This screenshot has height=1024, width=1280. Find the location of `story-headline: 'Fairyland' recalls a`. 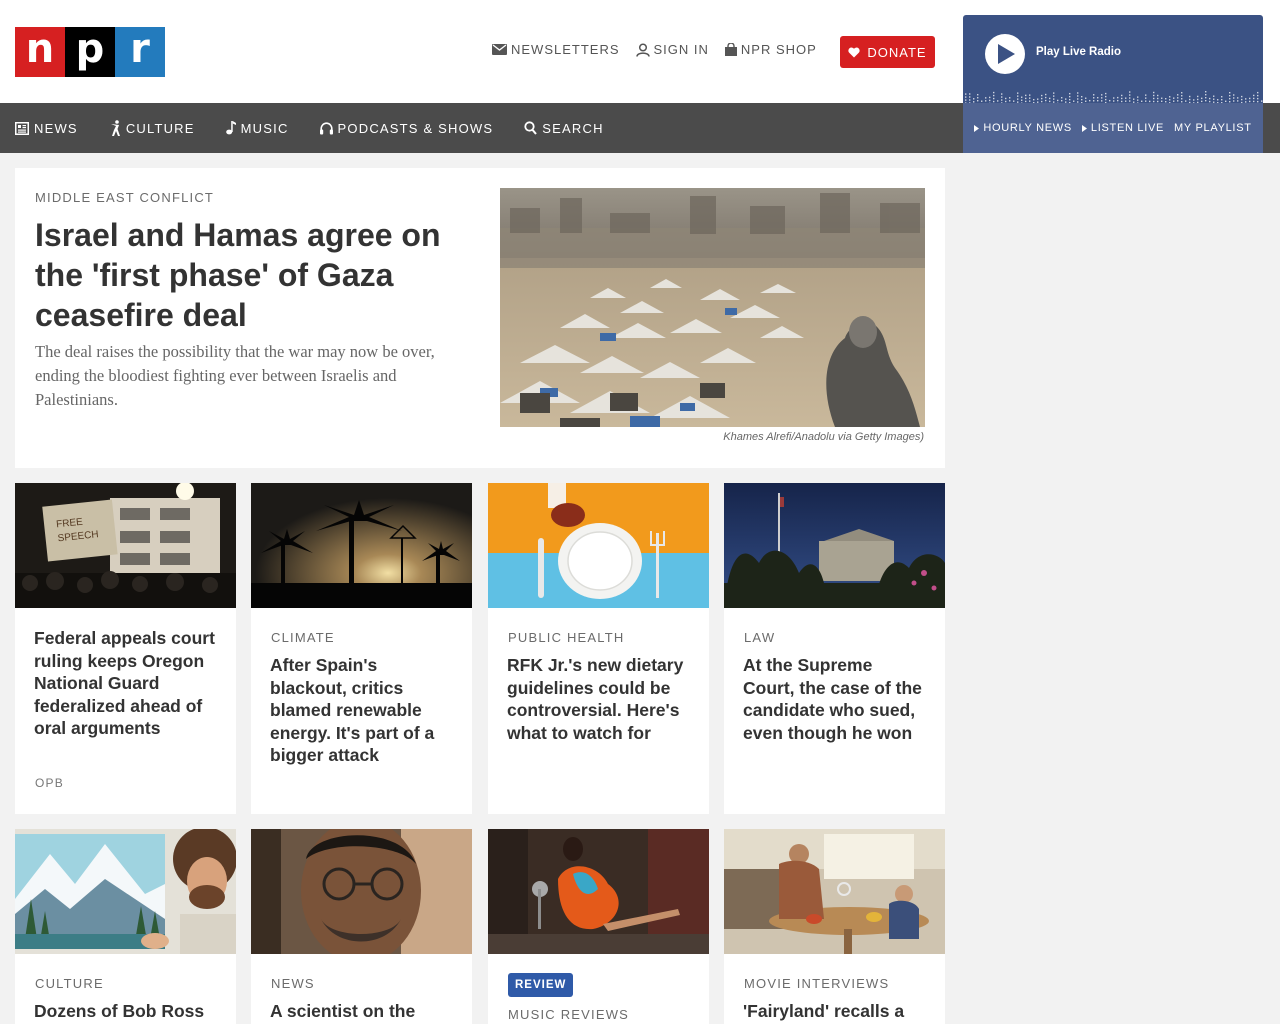

story-headline: 'Fairyland' recalls a is located at coordinates (835, 1011).